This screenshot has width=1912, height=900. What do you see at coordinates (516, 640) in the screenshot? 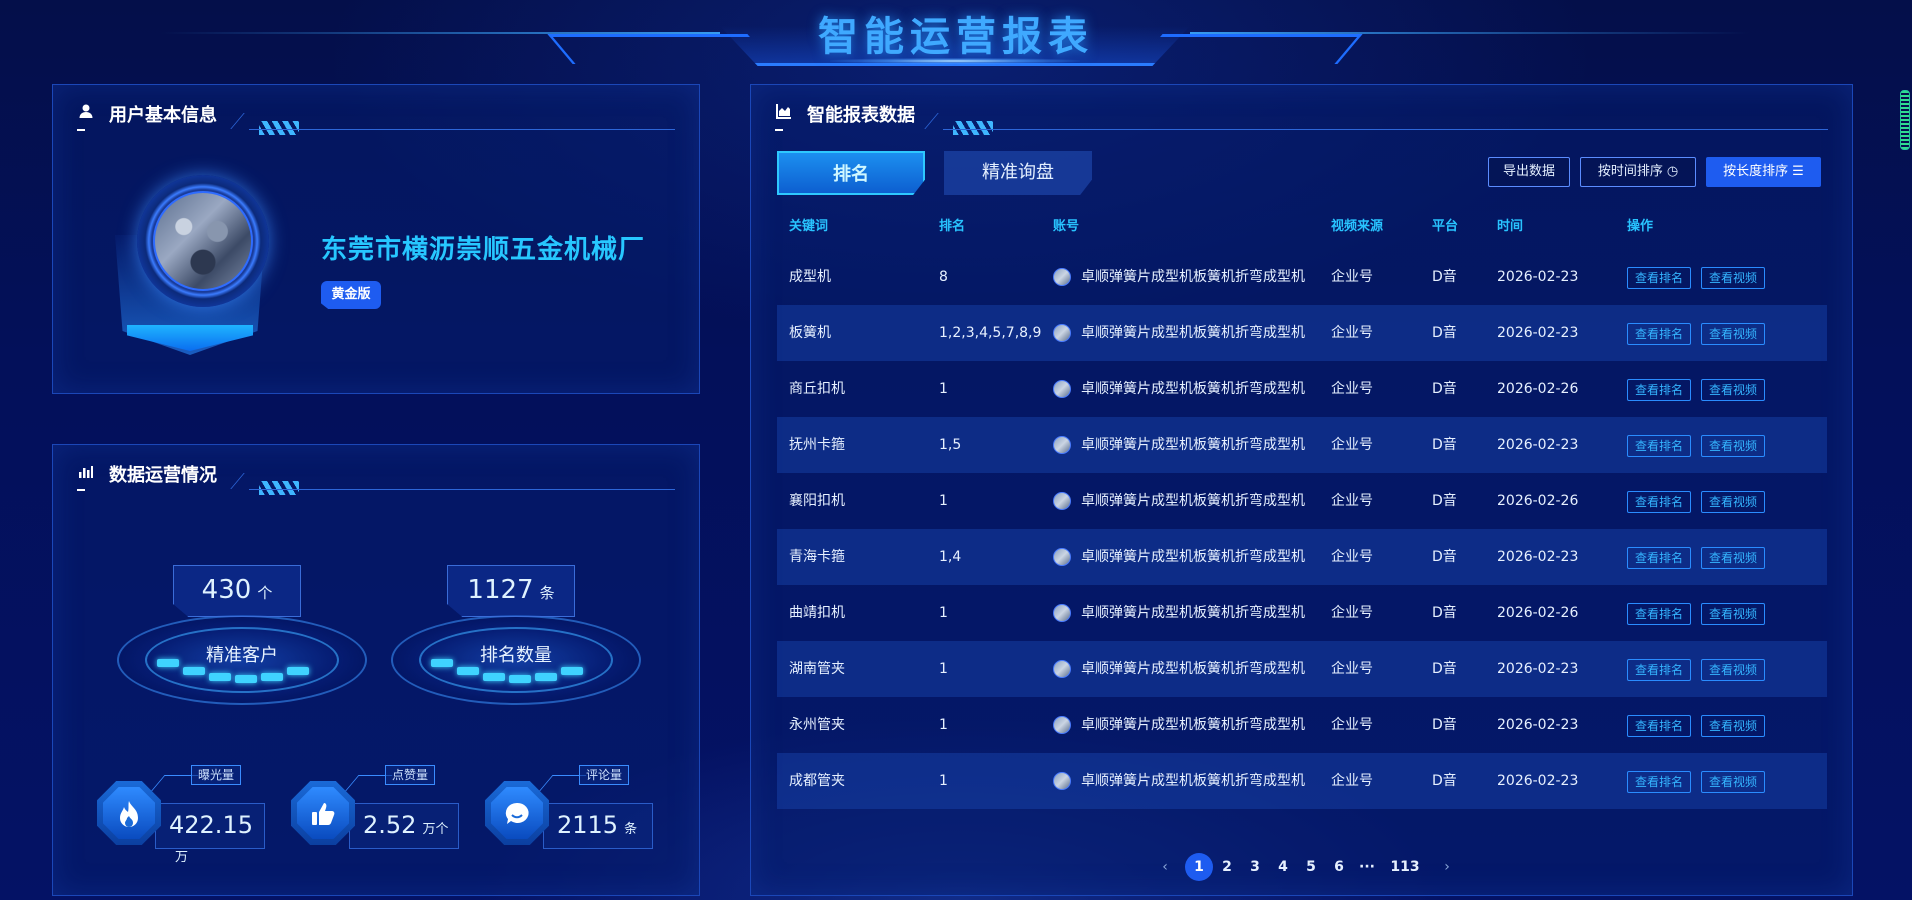
I see `dial-ranking-count: 1127 条 排名数量` at bounding box center [516, 640].